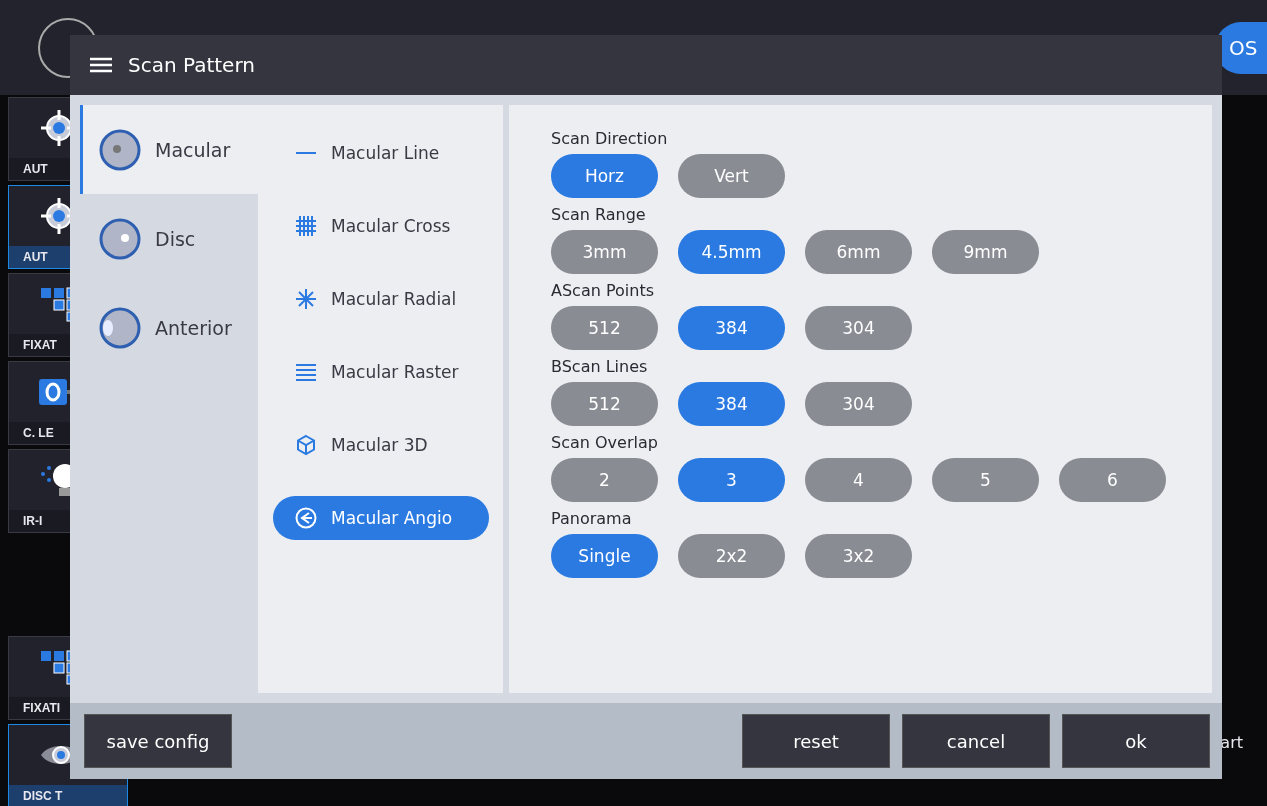  I want to click on category-tab: Macular, so click(169, 149).